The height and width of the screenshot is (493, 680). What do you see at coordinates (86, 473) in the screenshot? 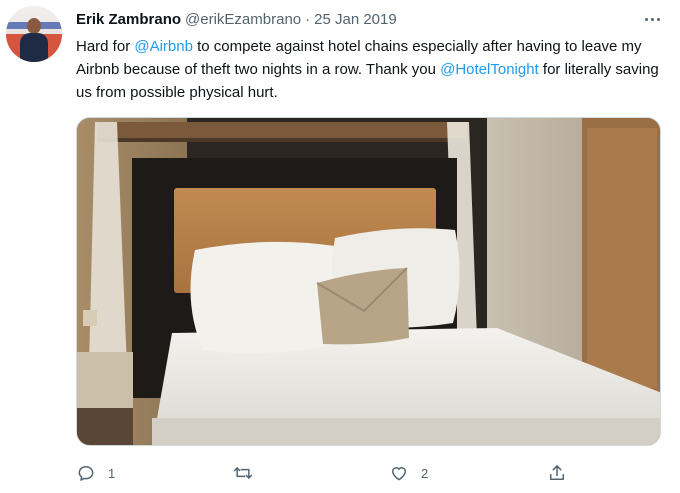
I see `reply-icon` at bounding box center [86, 473].